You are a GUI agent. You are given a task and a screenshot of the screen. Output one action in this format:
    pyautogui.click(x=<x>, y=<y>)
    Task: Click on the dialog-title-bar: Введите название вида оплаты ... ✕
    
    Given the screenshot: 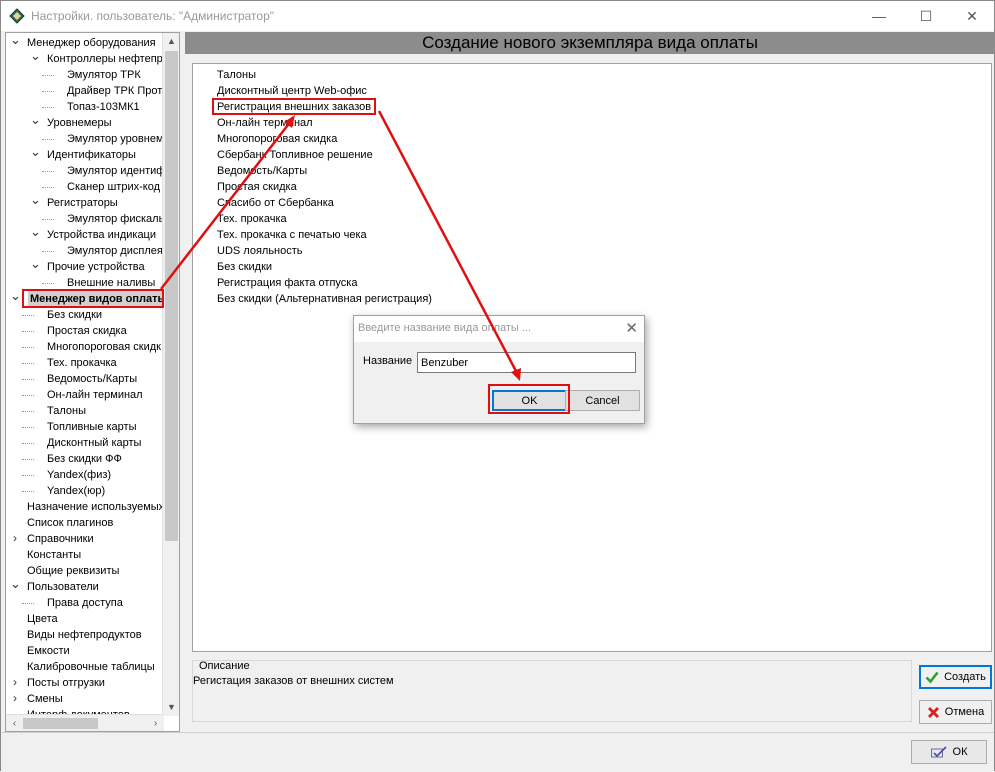 What is the action you would take?
    pyautogui.click(x=499, y=329)
    